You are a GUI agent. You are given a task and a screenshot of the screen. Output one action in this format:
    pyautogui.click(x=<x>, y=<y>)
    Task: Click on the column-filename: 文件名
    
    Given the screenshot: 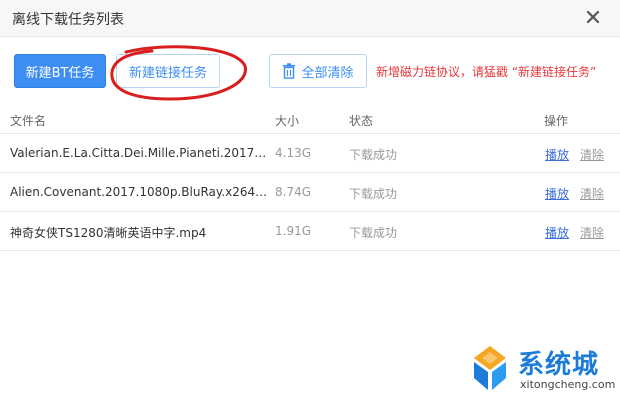 What is the action you would take?
    pyautogui.click(x=28, y=121)
    